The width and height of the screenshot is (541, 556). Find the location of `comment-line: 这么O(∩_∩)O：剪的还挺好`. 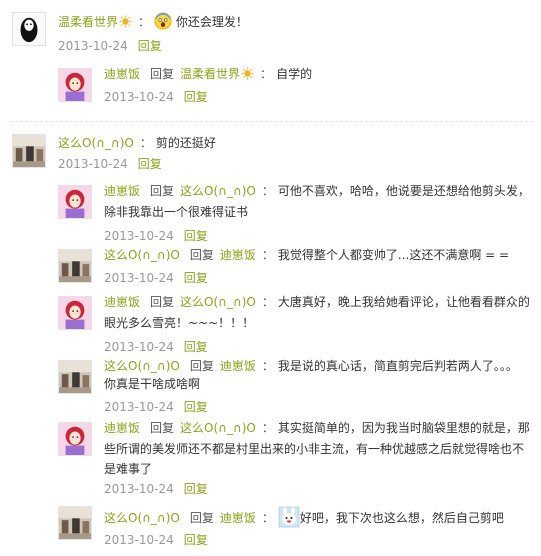

comment-line: 这么O(∩_∩)O：剪的还挺好 is located at coordinates (137, 143).